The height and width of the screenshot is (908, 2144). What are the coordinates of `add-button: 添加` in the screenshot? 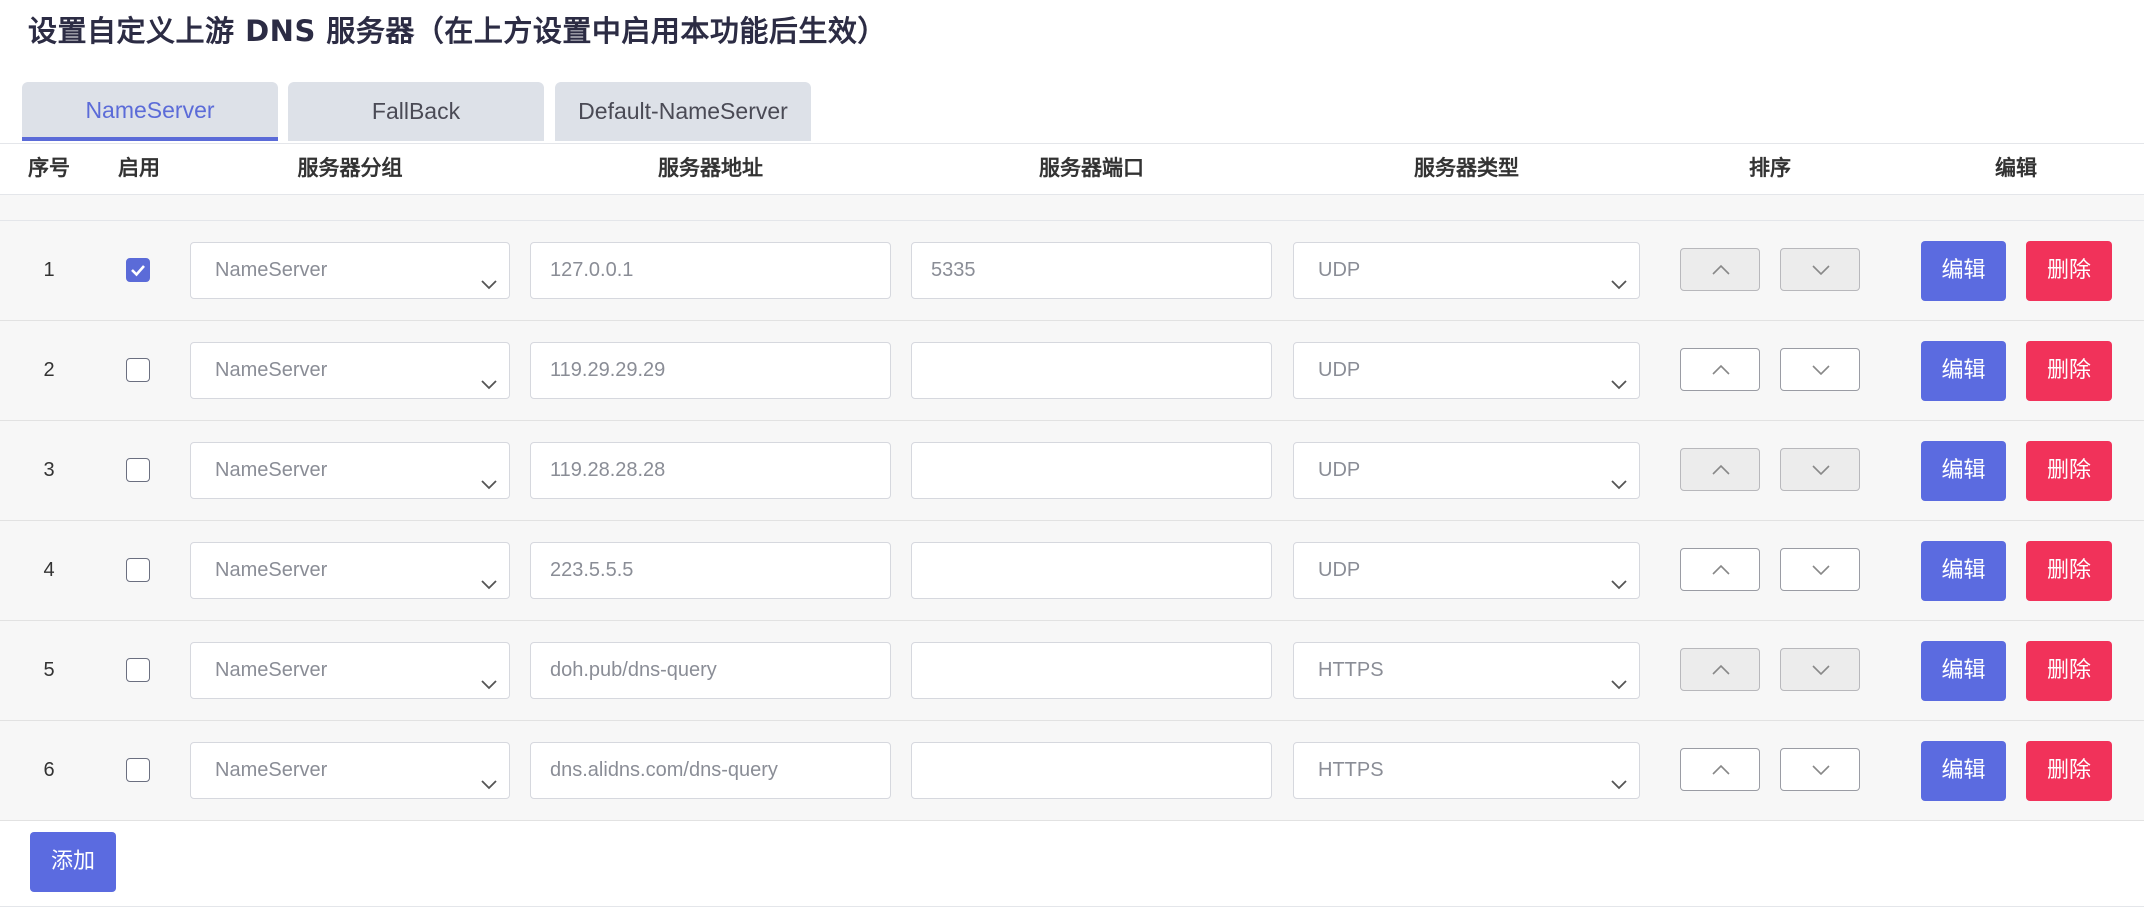 It's located at (73, 862).